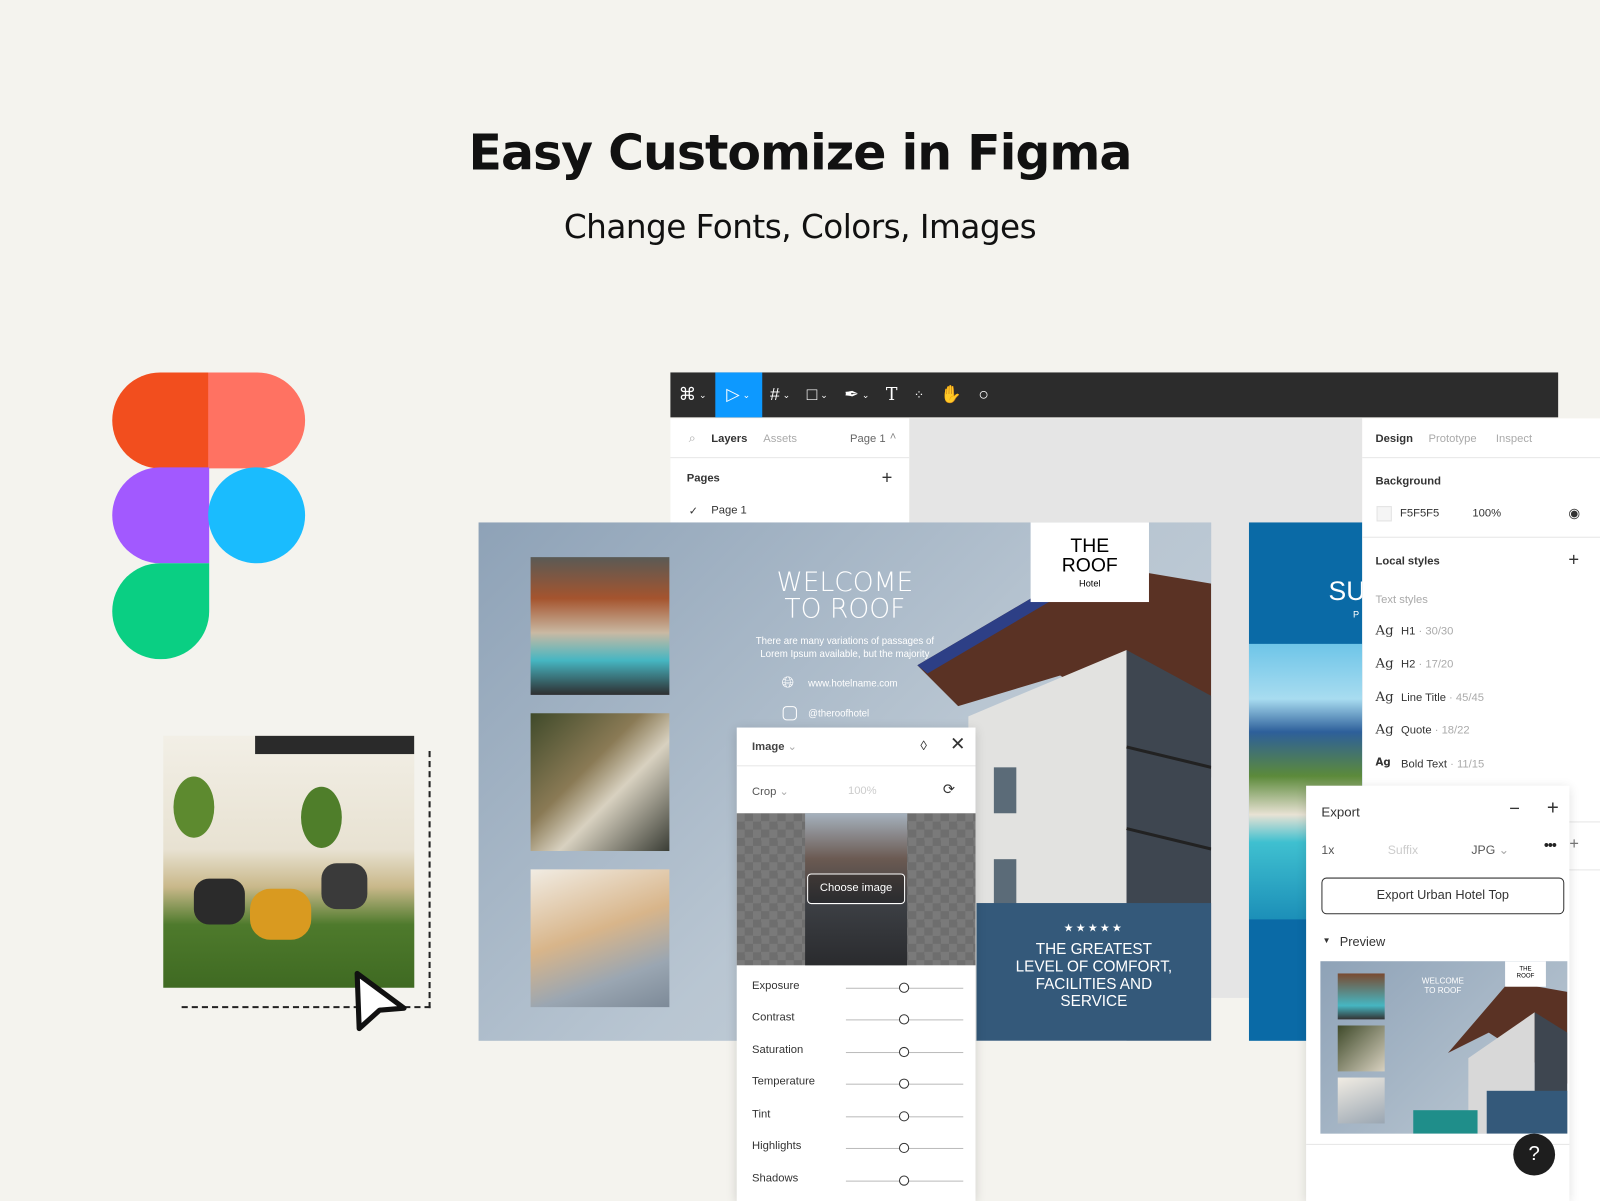  Describe the element at coordinates (729, 510) in the screenshot. I see `page-item: Page 1` at that location.